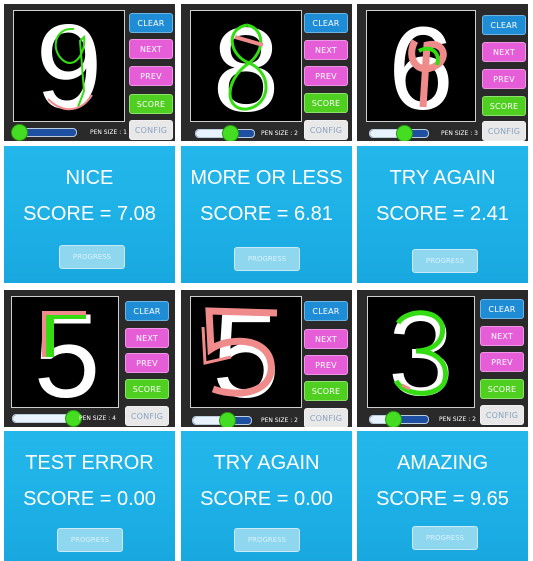  I want to click on drawn-digit-3: 3, so click(421, 352).